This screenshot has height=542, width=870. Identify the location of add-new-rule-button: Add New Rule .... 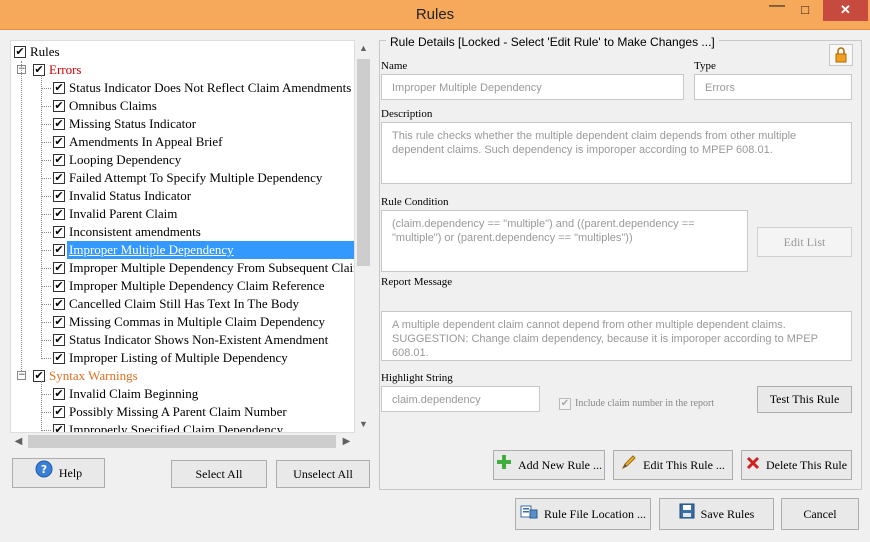
(549, 465).